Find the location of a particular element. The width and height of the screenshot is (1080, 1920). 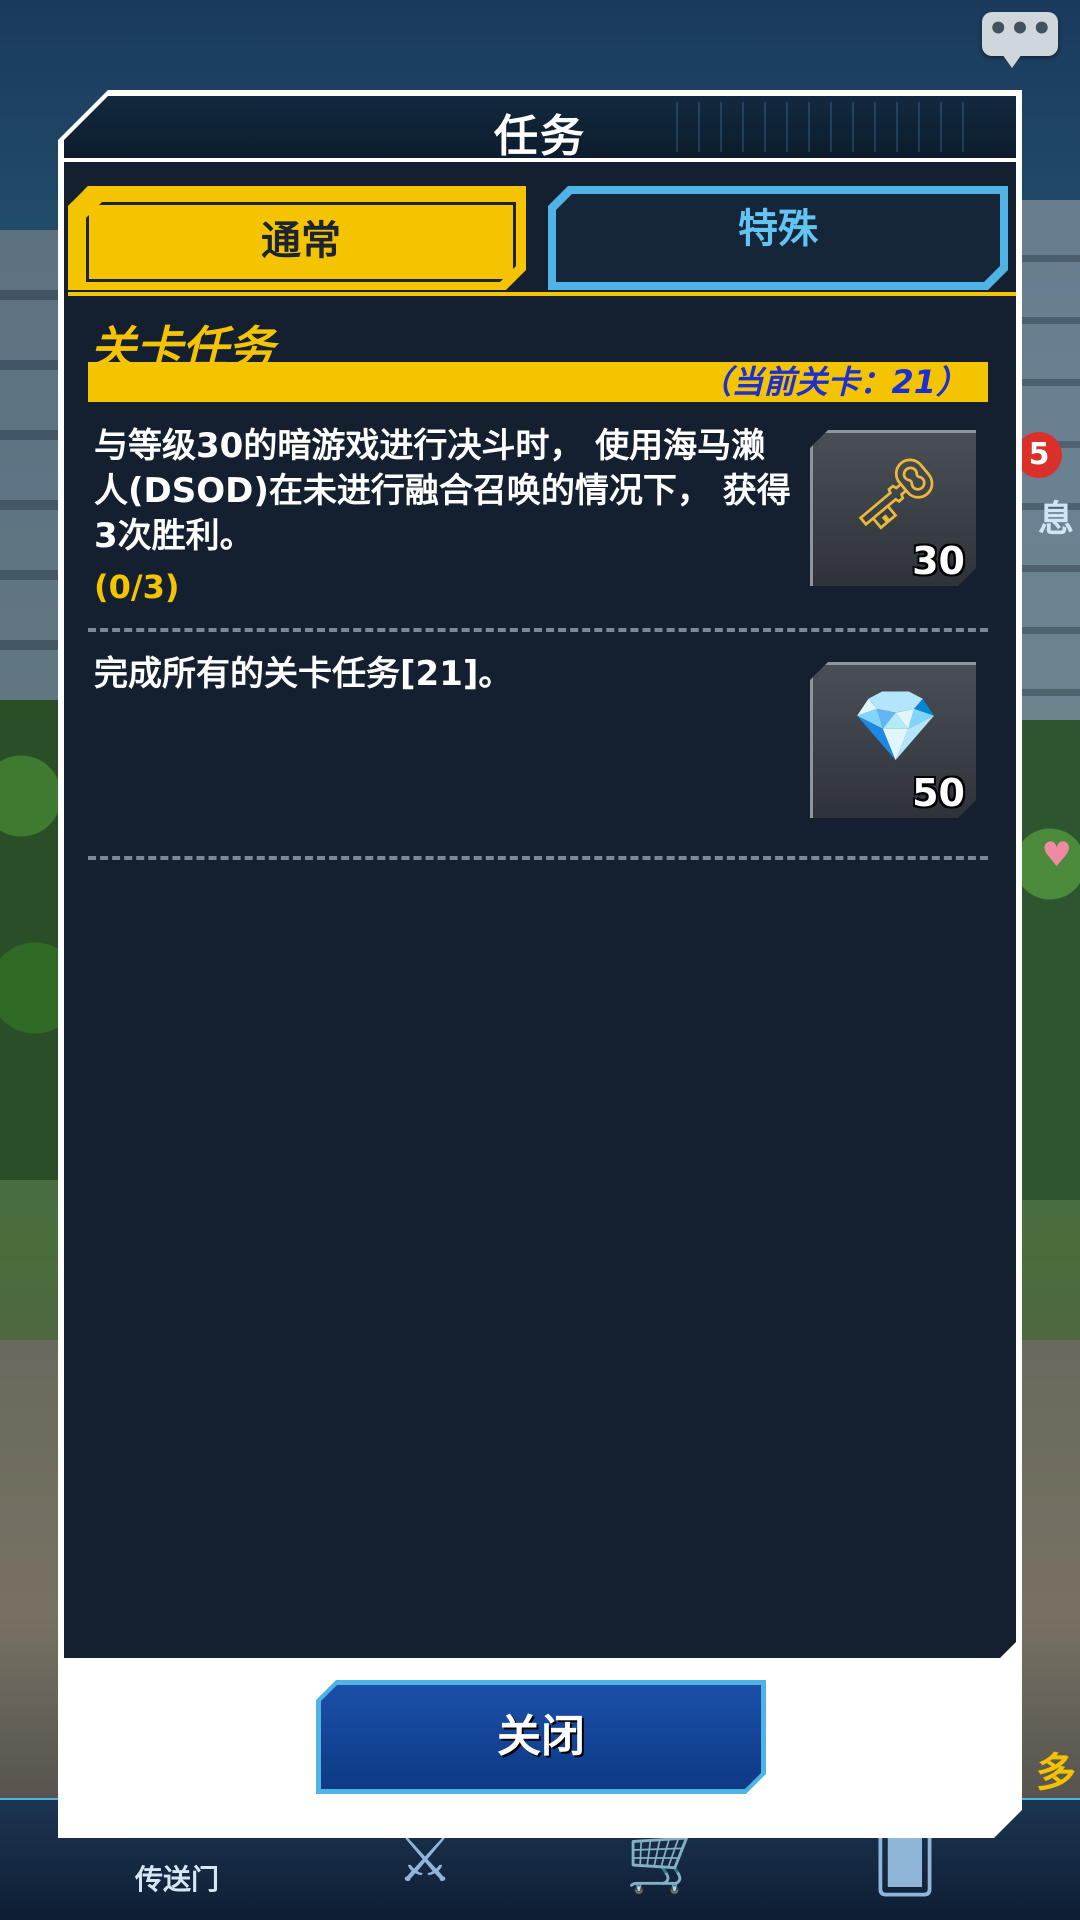

nav-gate-label: 传送门 is located at coordinates (177, 1879).